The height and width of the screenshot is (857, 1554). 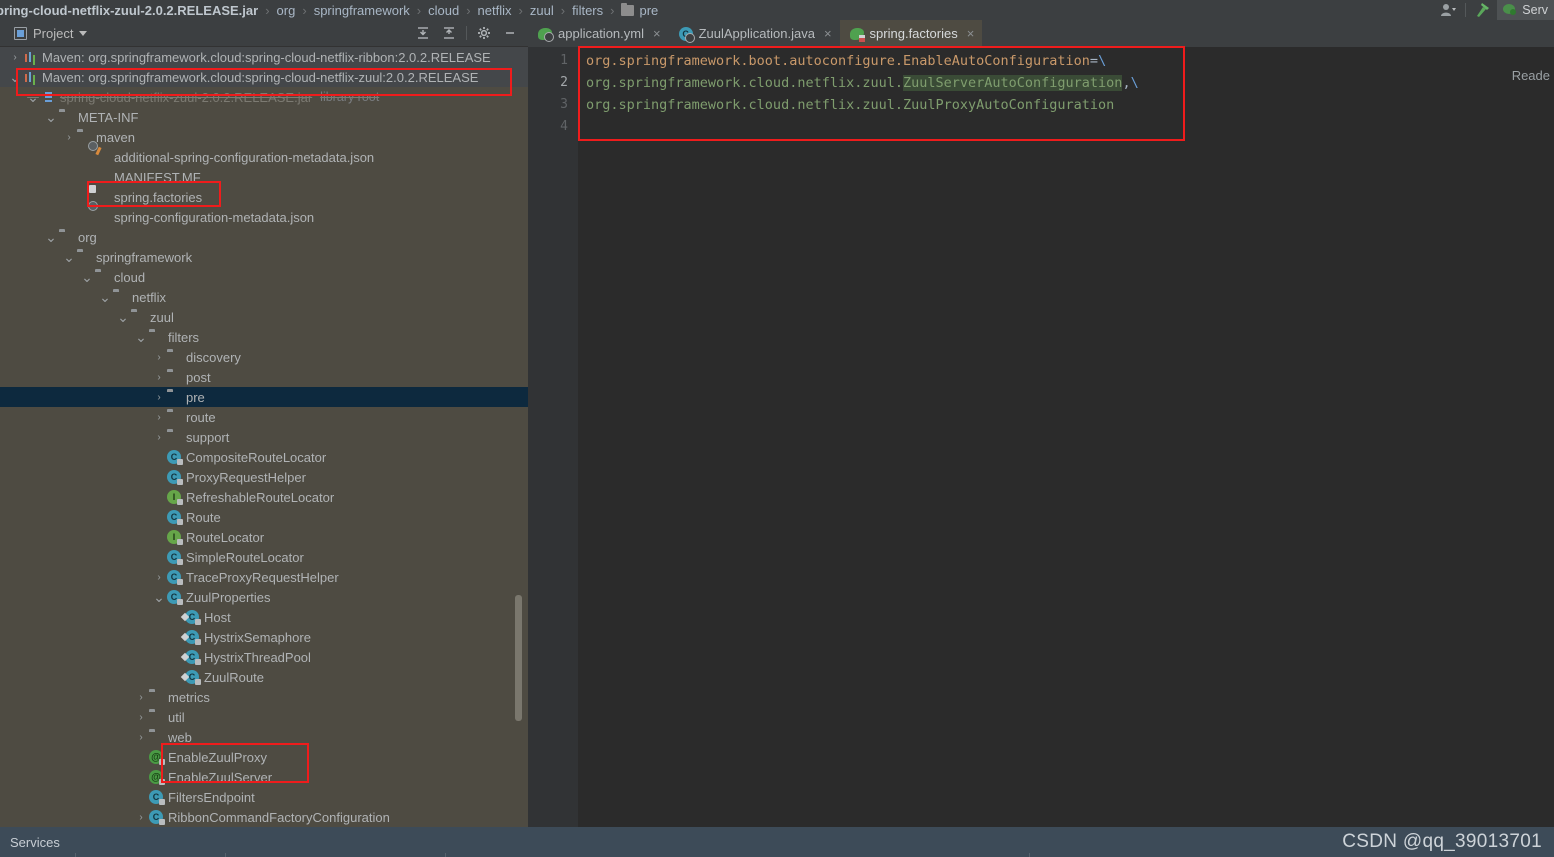 I want to click on chevron-down-icon, so click(x=83, y=33).